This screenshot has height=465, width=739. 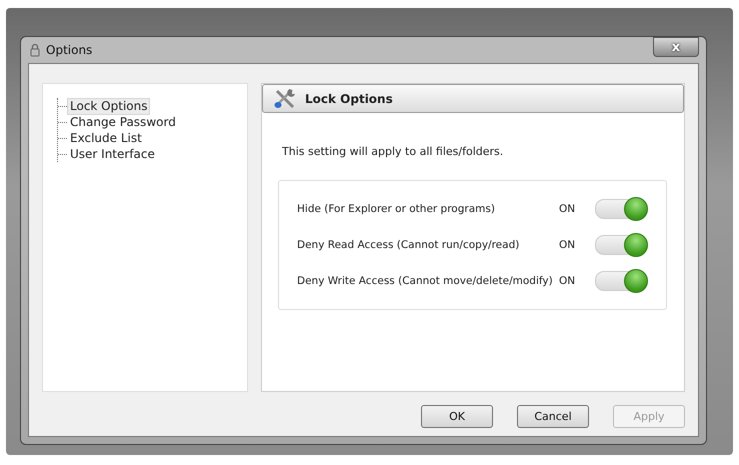 What do you see at coordinates (396, 209) in the screenshot?
I see `setting-label: Hide (For Explorer or other programs)` at bounding box center [396, 209].